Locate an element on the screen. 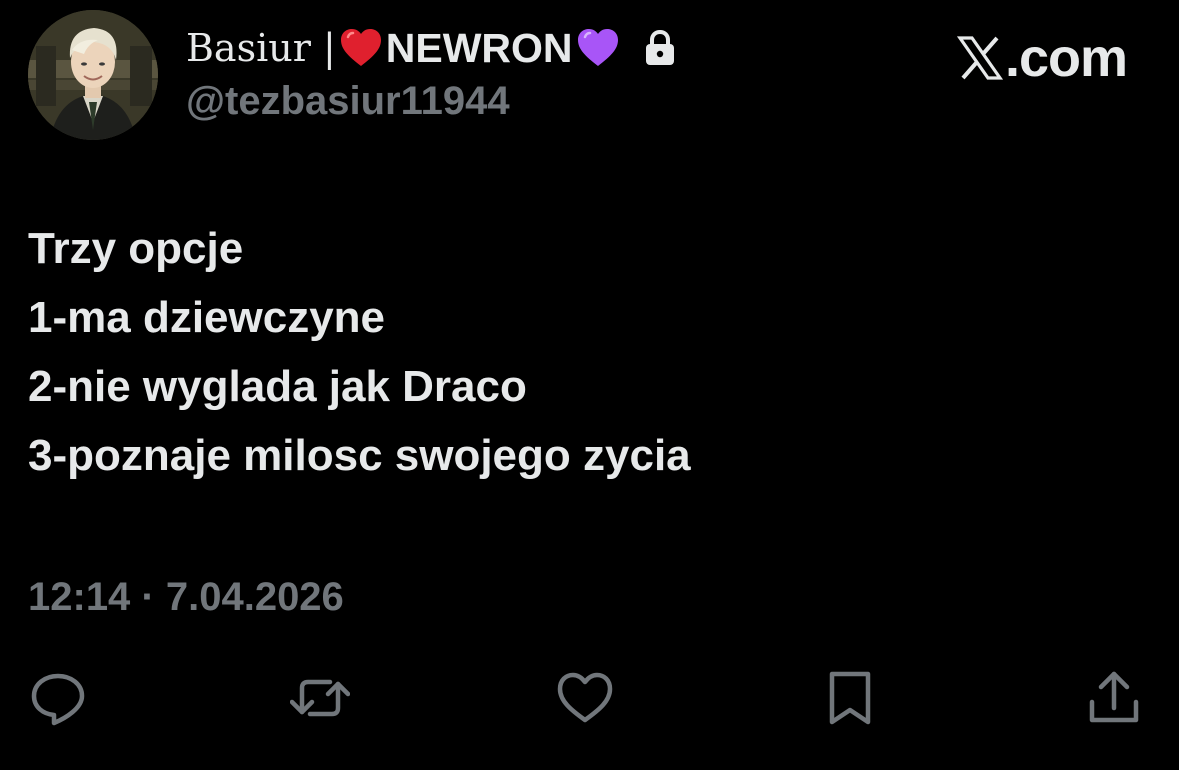 The height and width of the screenshot is (770, 1179). action-bar is located at coordinates (589, 698).